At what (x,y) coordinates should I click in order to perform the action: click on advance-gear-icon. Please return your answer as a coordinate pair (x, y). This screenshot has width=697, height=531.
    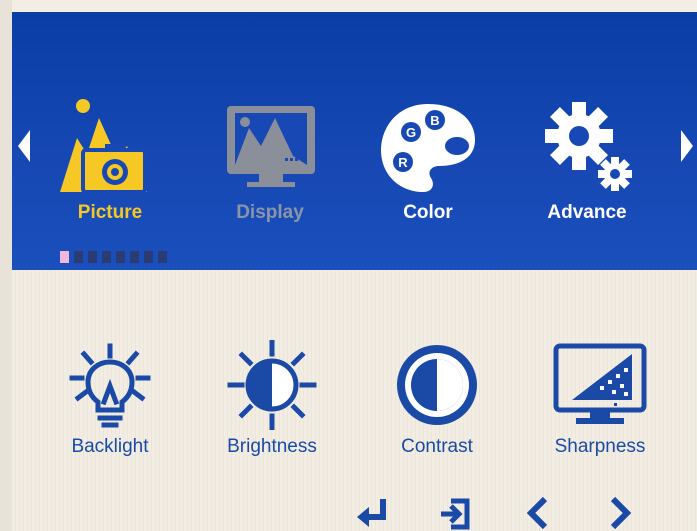
    Looking at the image, I should click on (588, 146).